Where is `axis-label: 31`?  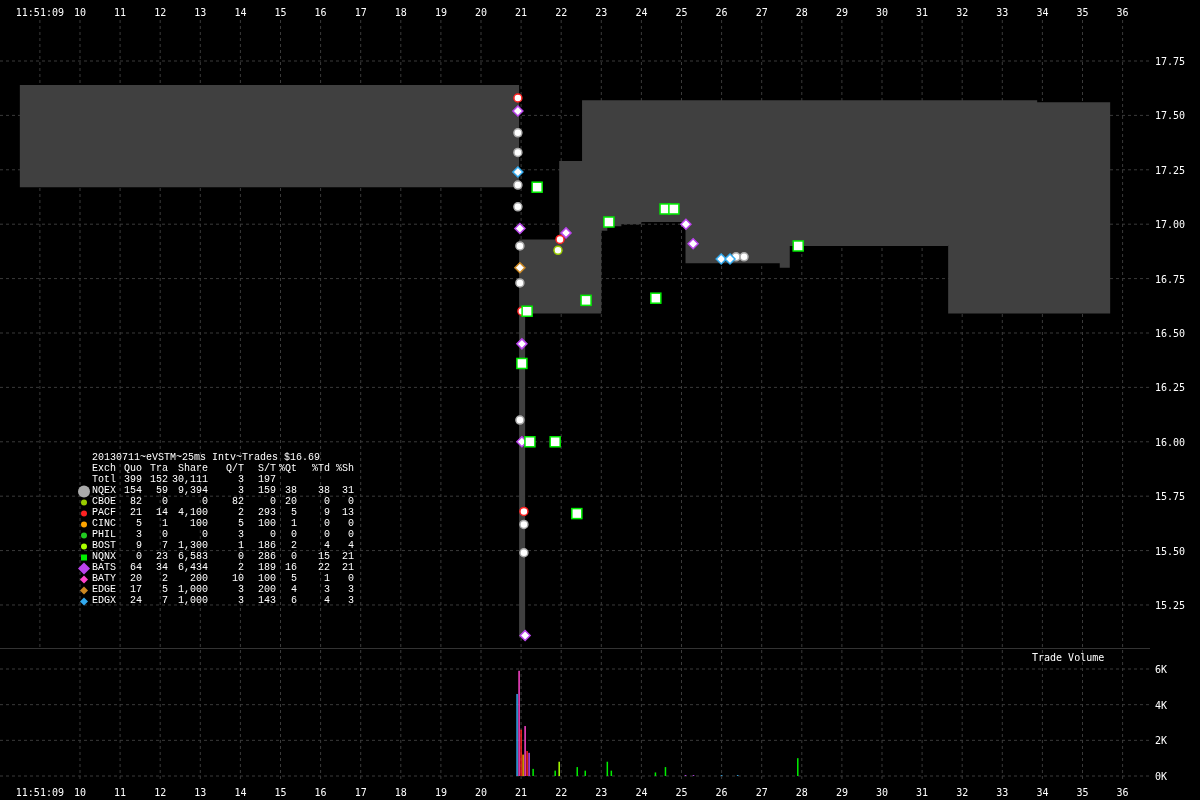
axis-label: 31 is located at coordinates (922, 792).